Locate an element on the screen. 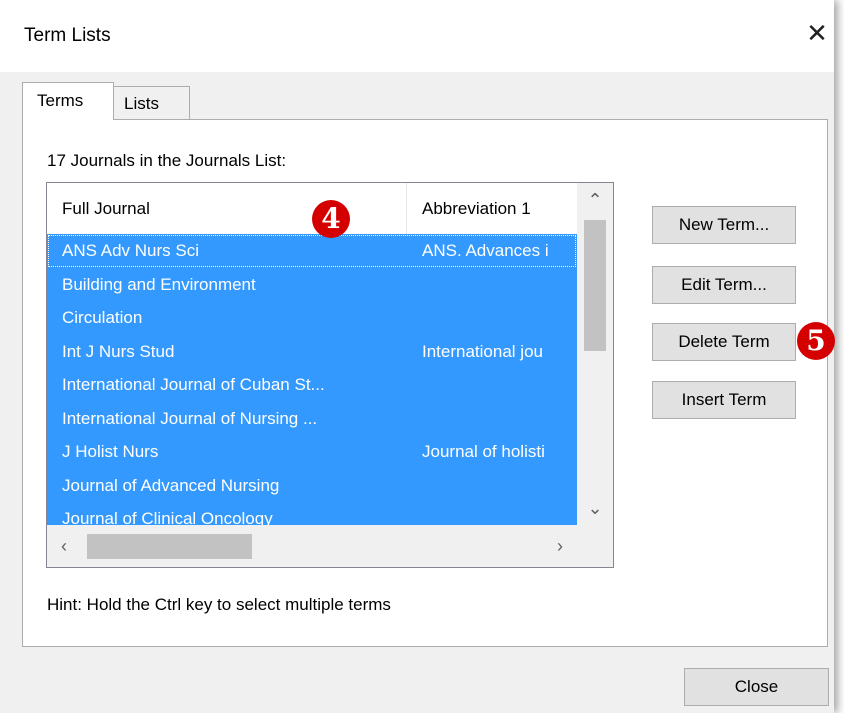 This screenshot has height=713, width=844. full-journal-cell: Journal of Advanced Nursing is located at coordinates (171, 485).